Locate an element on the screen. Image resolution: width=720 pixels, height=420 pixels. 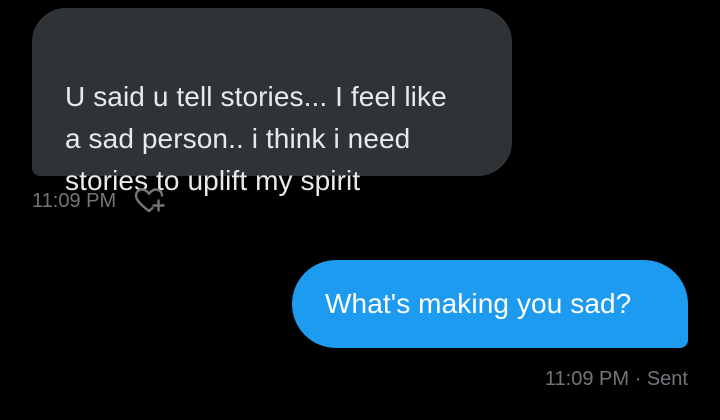
message-sent: What's making you sad? is located at coordinates (490, 304).